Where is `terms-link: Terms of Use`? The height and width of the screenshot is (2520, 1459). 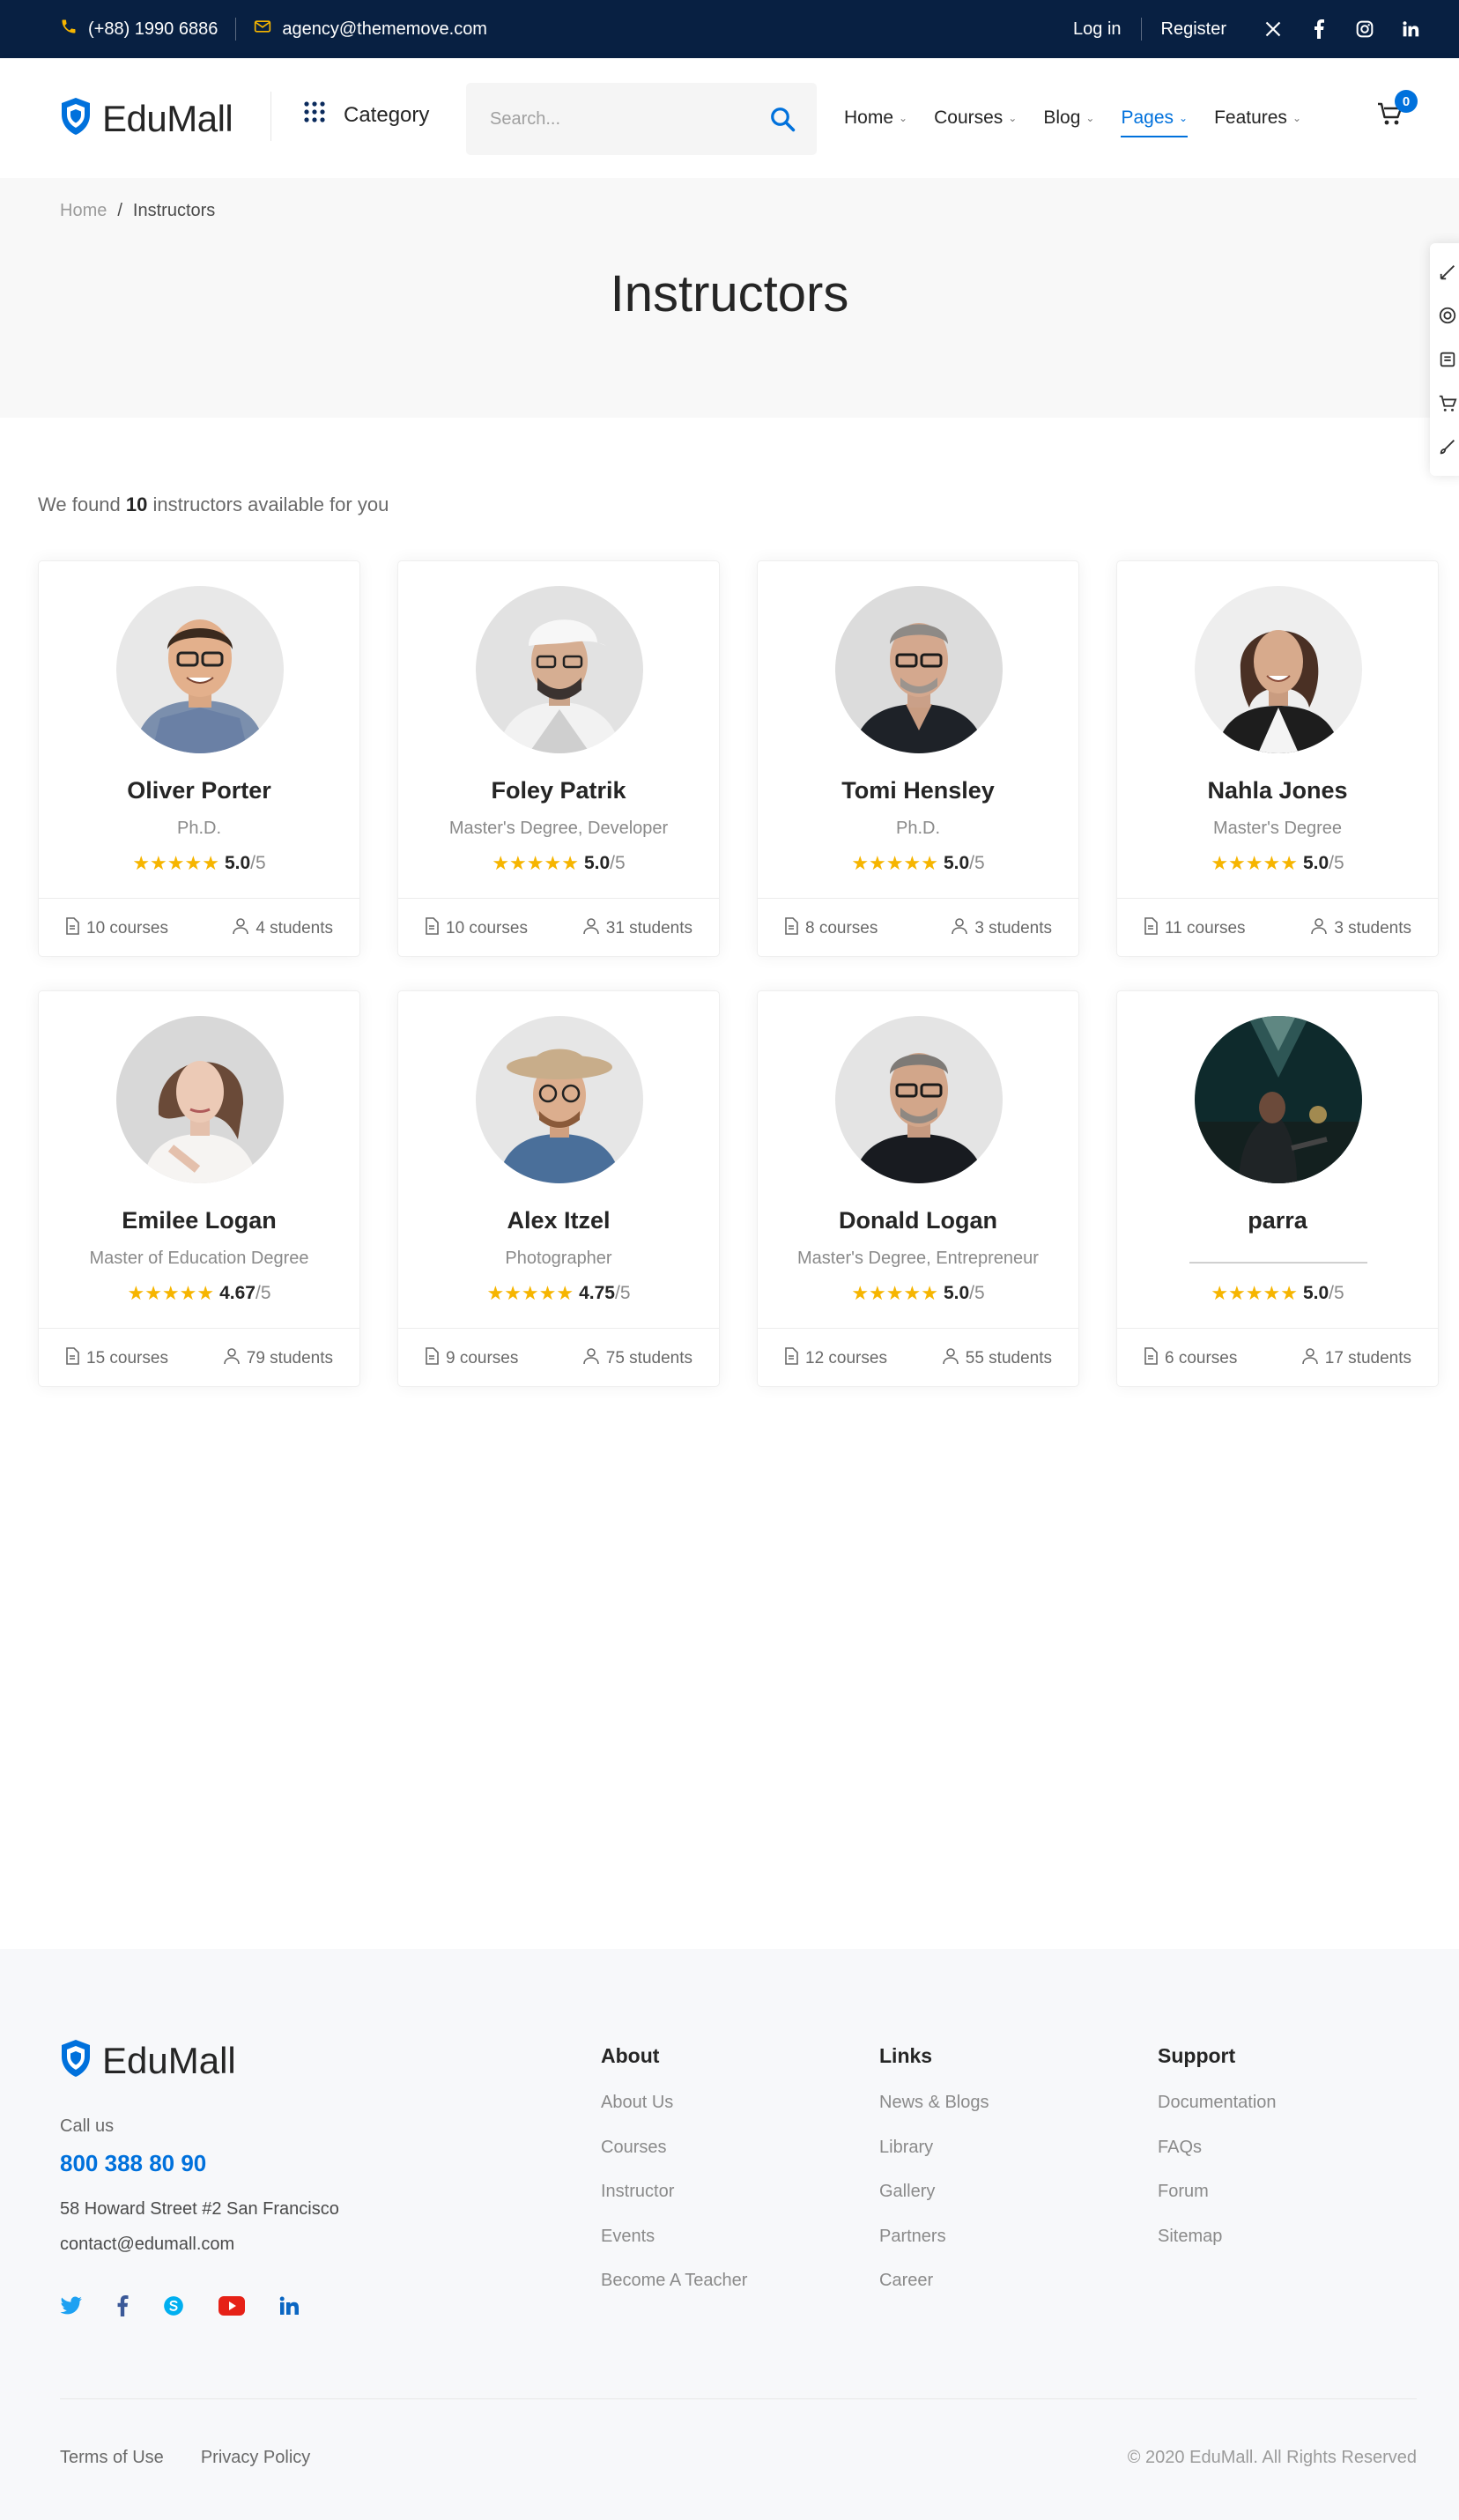 terms-link: Terms of Use is located at coordinates (112, 2458).